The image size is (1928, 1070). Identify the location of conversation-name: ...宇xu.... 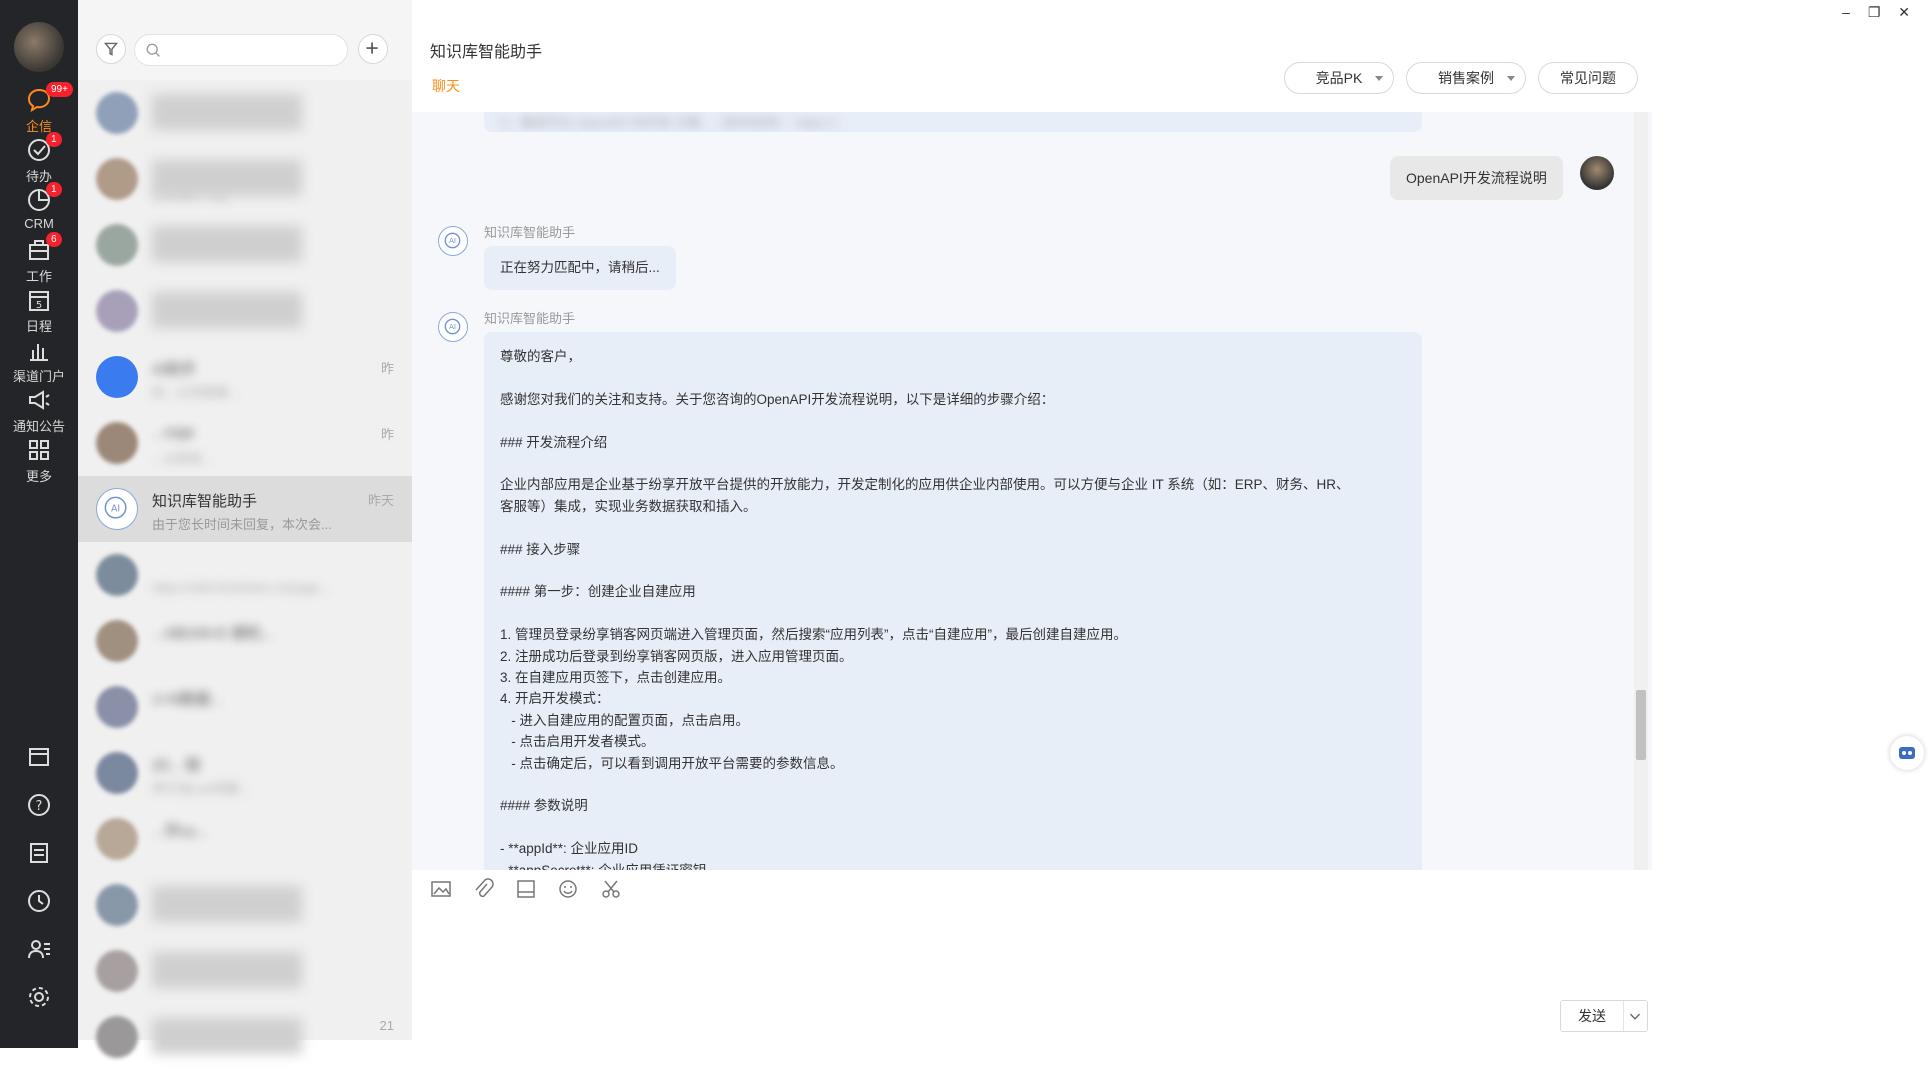
(180, 831).